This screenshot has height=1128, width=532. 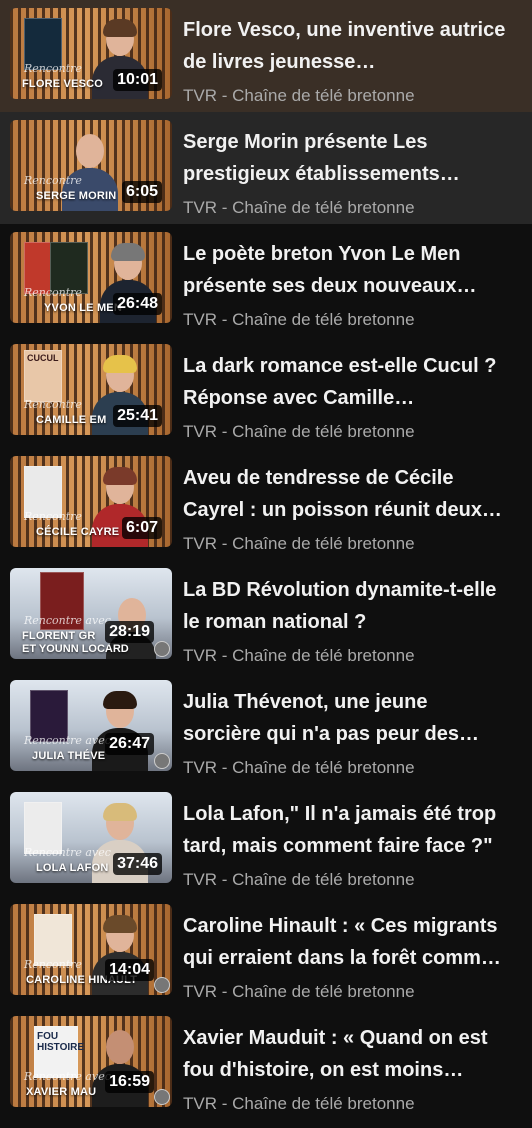 I want to click on thumbnail-guest-name: YVON LE MEN, so click(x=83, y=308).